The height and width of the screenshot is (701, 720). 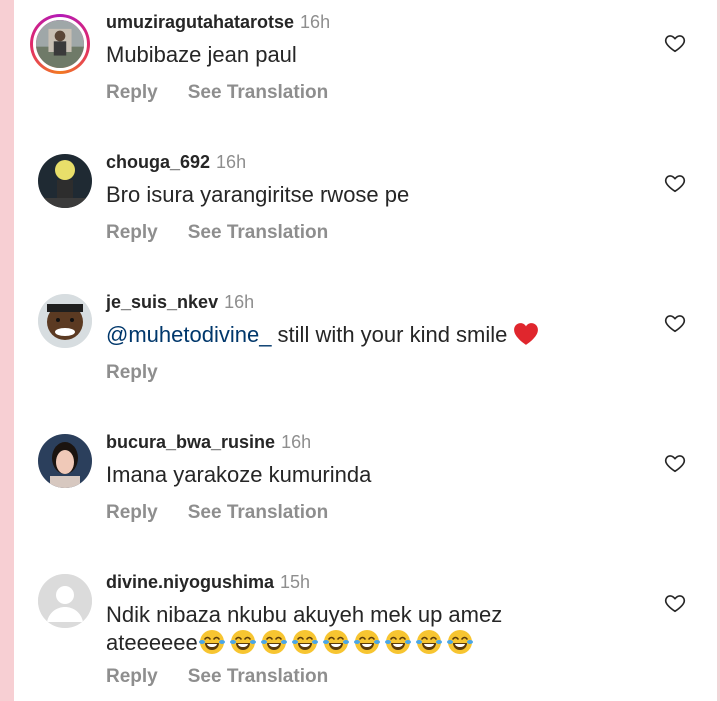 What do you see at coordinates (7, 350) in the screenshot?
I see `left-edge-strip` at bounding box center [7, 350].